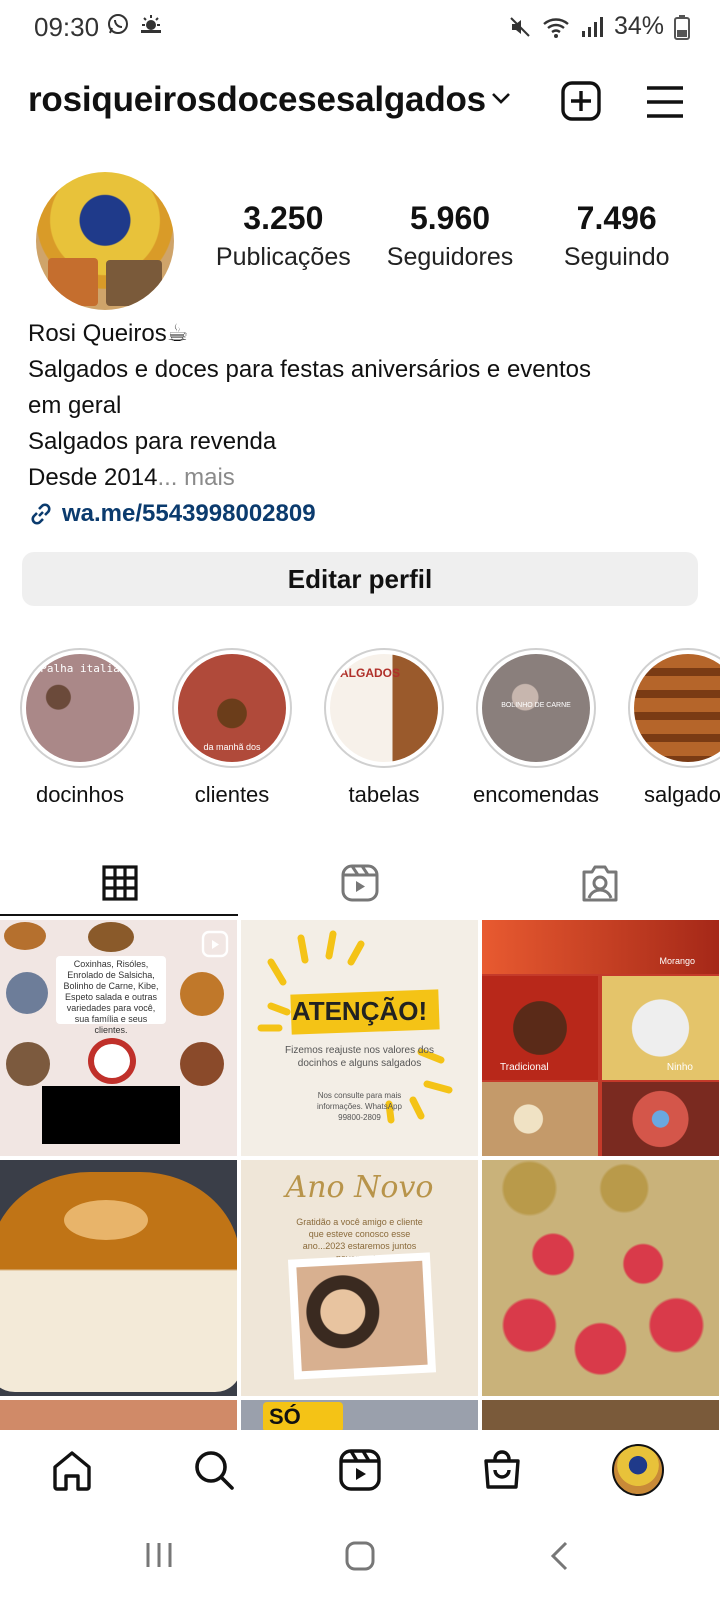 This screenshot has width=720, height=1600. I want to click on nav-home, so click(72, 1470).